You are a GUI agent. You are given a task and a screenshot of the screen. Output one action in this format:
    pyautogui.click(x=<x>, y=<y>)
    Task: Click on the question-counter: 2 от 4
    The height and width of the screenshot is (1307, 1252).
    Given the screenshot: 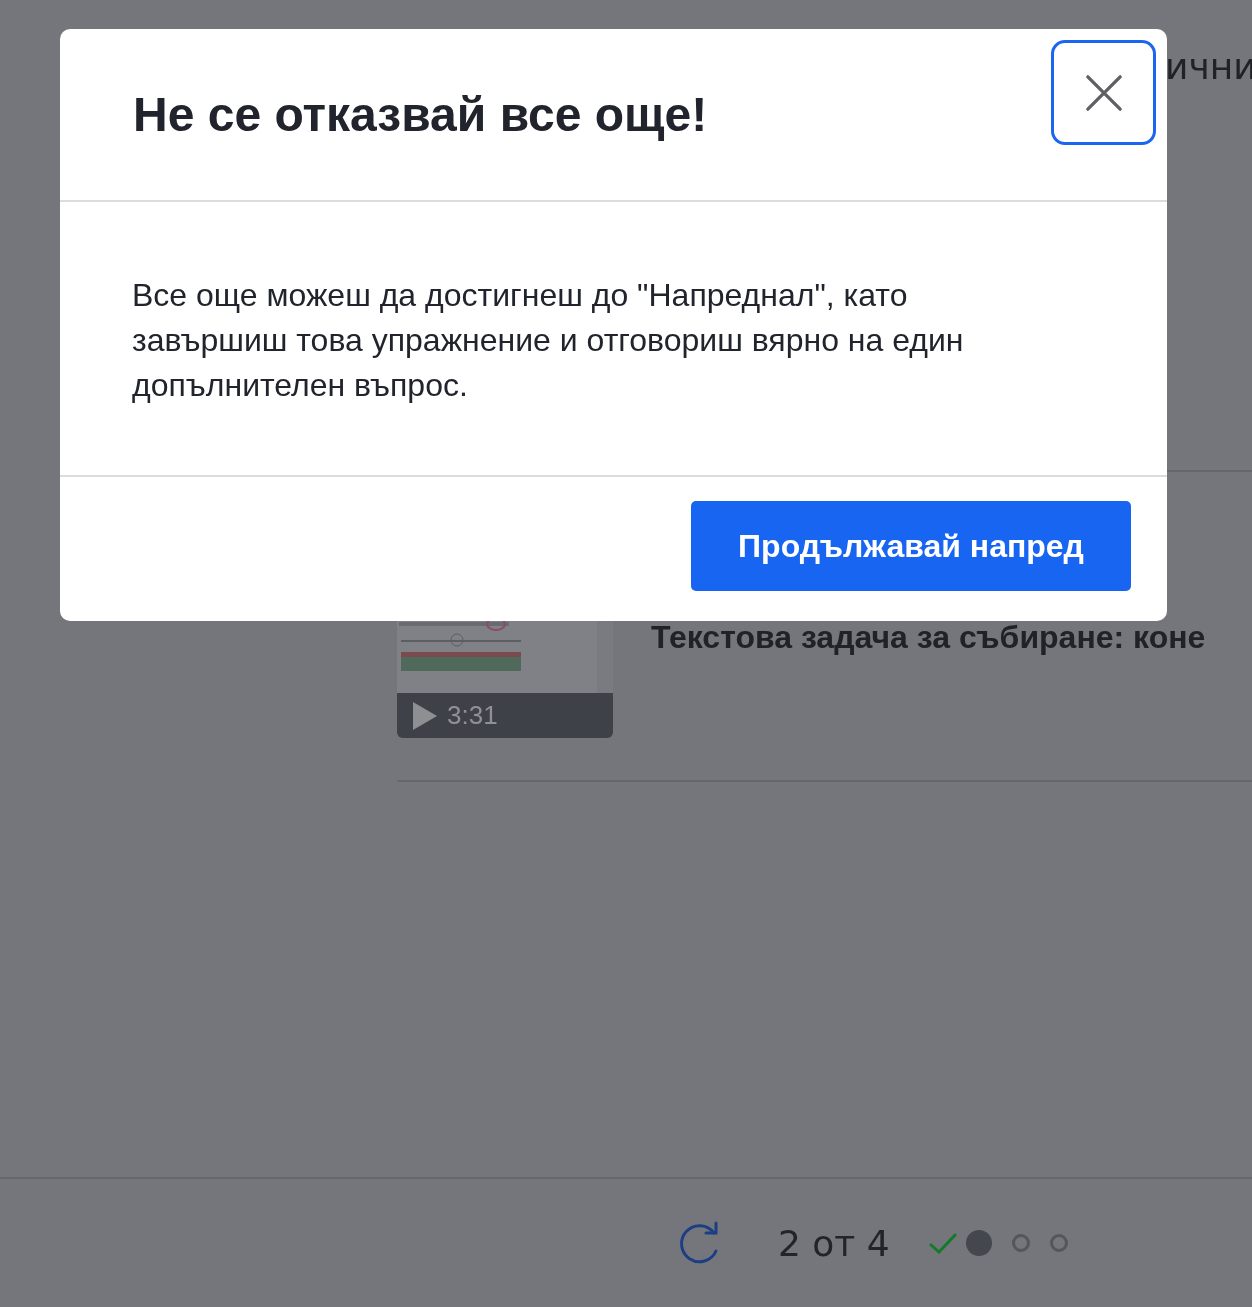 What is the action you would take?
    pyautogui.click(x=834, y=1243)
    